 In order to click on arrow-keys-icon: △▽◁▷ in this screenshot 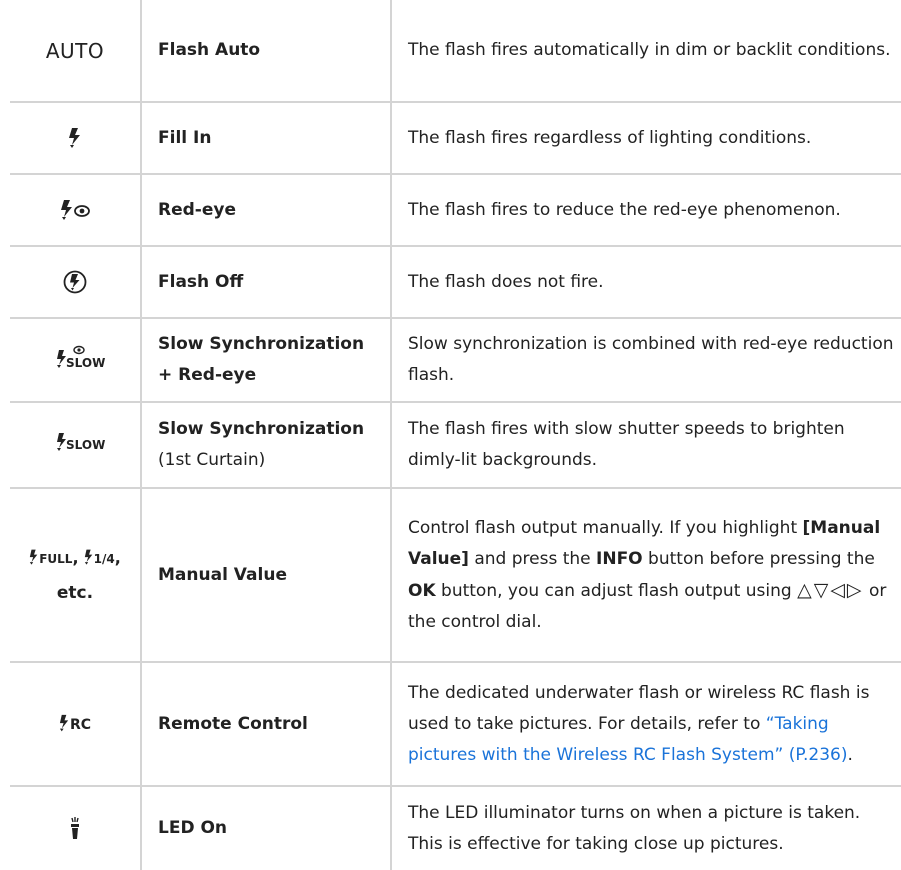, I will do `click(830, 589)`.